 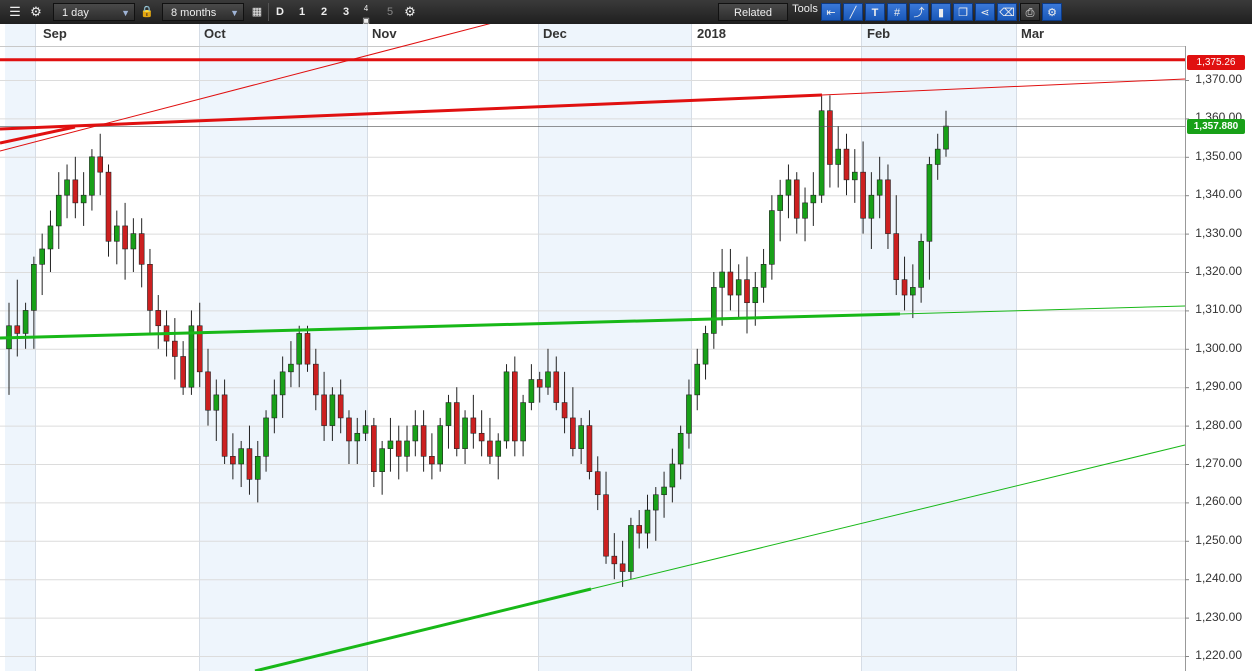 I want to click on price-tick-label: 1,350.00, so click(x=1218, y=155).